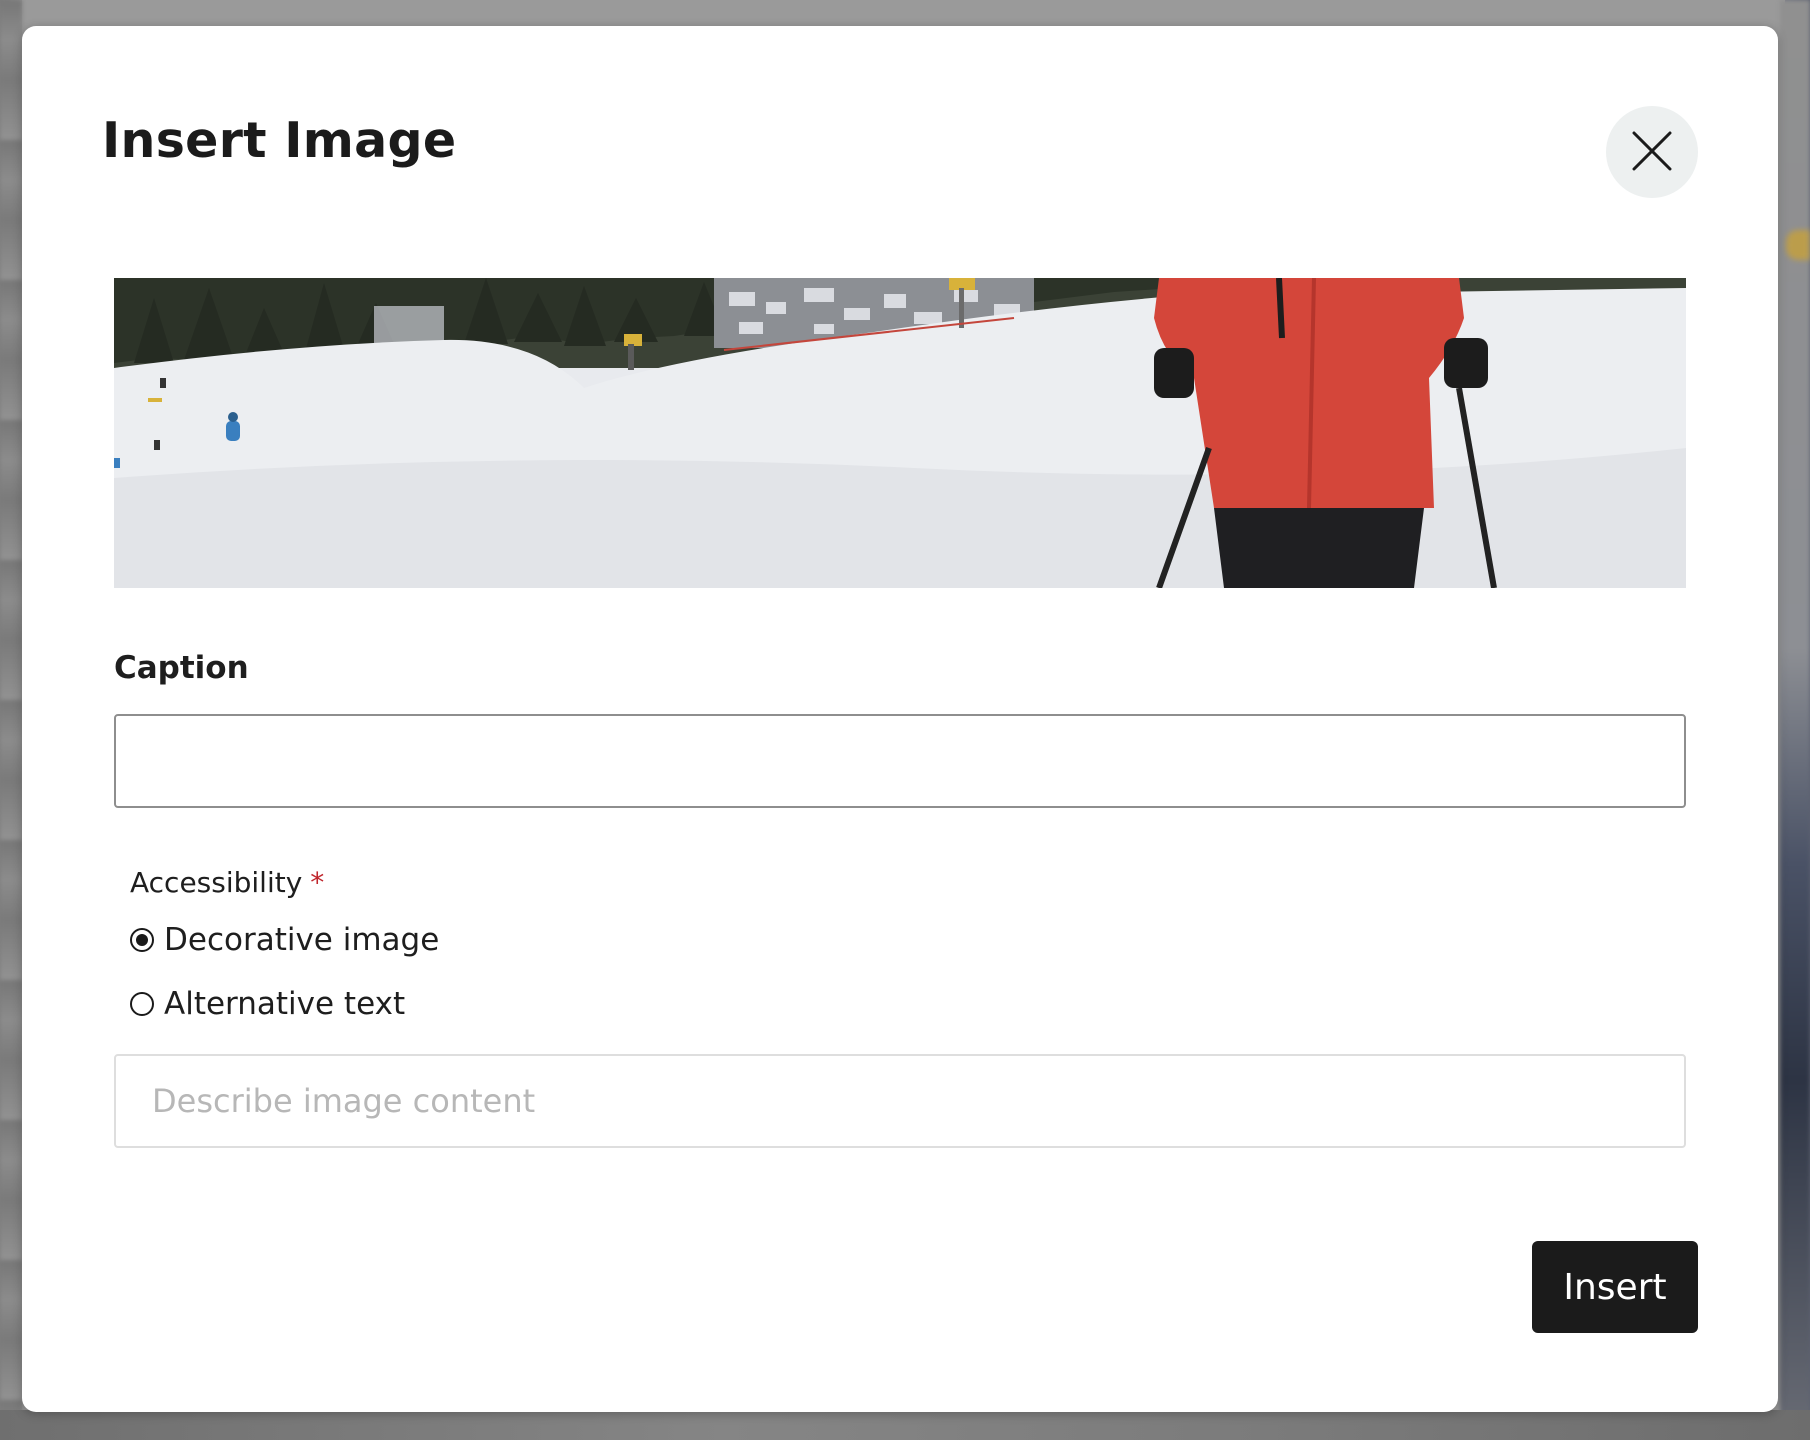  I want to click on radio-alternative-text: Alternative text, so click(267, 1004).